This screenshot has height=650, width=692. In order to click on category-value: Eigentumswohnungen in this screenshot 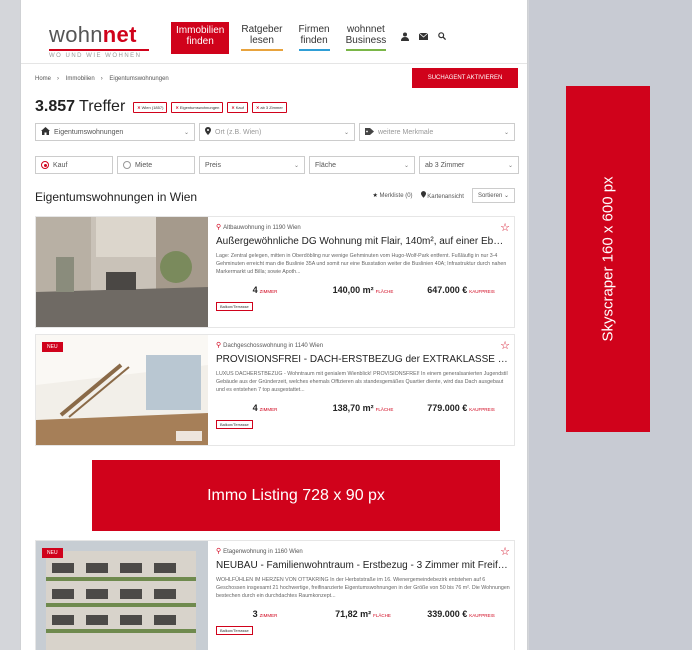, I will do `click(89, 132)`.